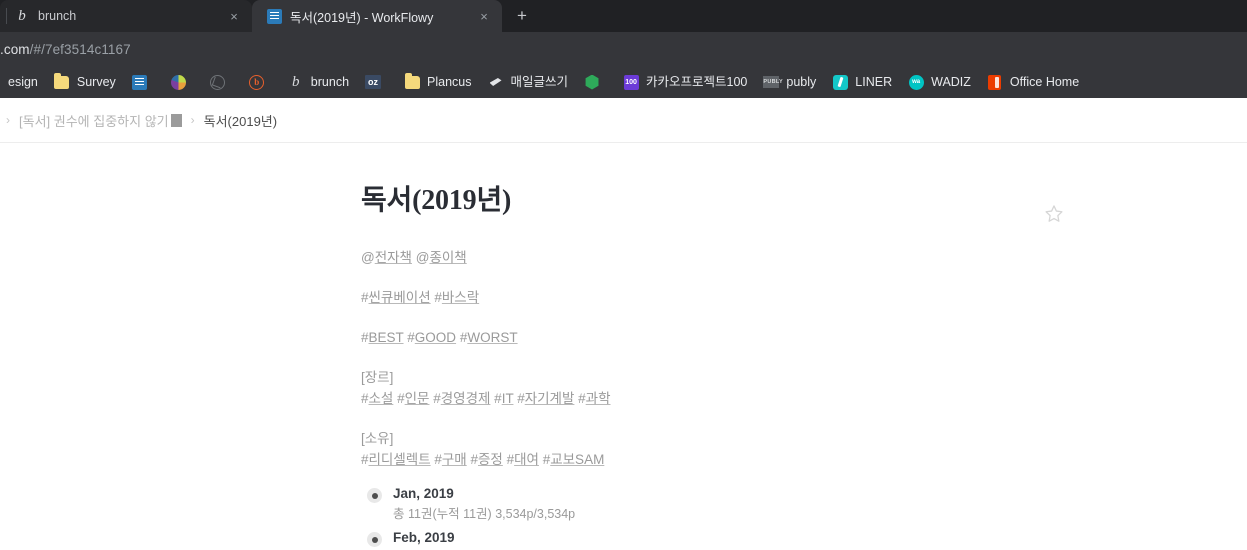 This screenshot has width=1247, height=550. What do you see at coordinates (96, 81) in the screenshot?
I see `bookmark-label: Survey` at bounding box center [96, 81].